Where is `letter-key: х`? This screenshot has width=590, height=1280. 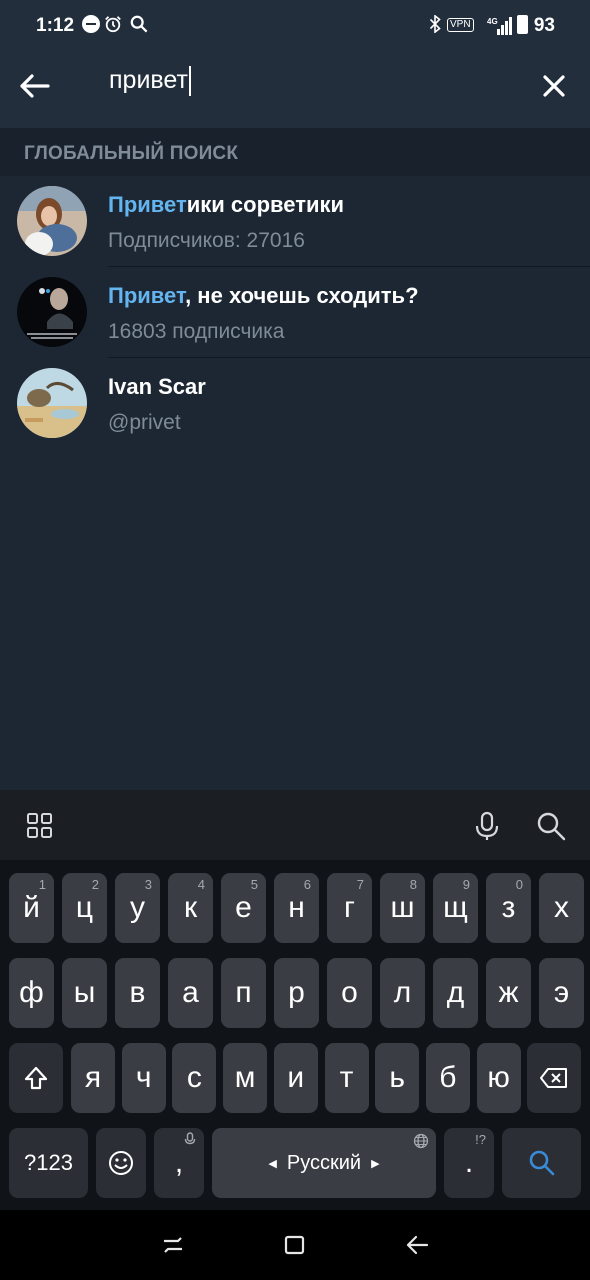
letter-key: х is located at coordinates (561, 908).